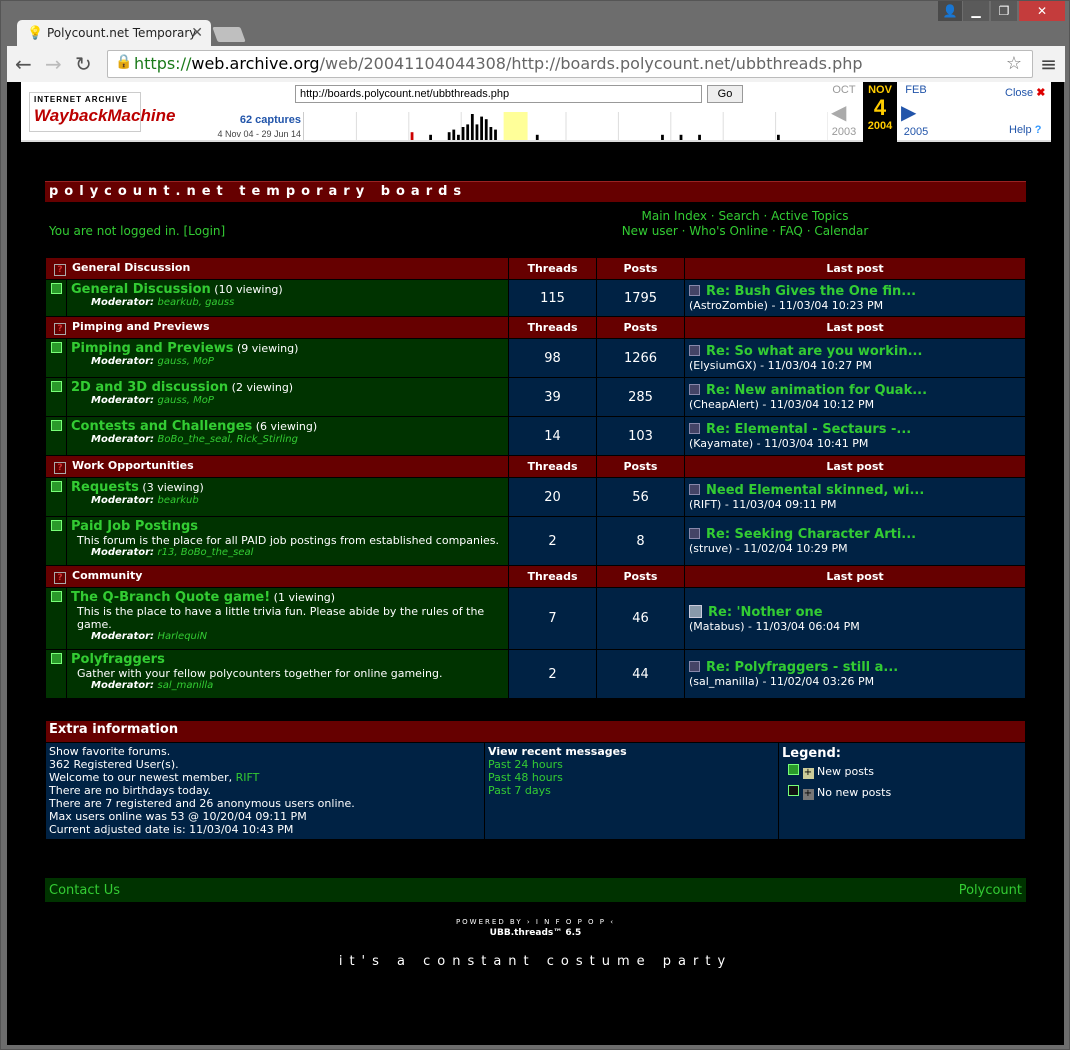 The width and height of the screenshot is (1070, 1050). What do you see at coordinates (640, 541) in the screenshot?
I see `post-count: 8` at bounding box center [640, 541].